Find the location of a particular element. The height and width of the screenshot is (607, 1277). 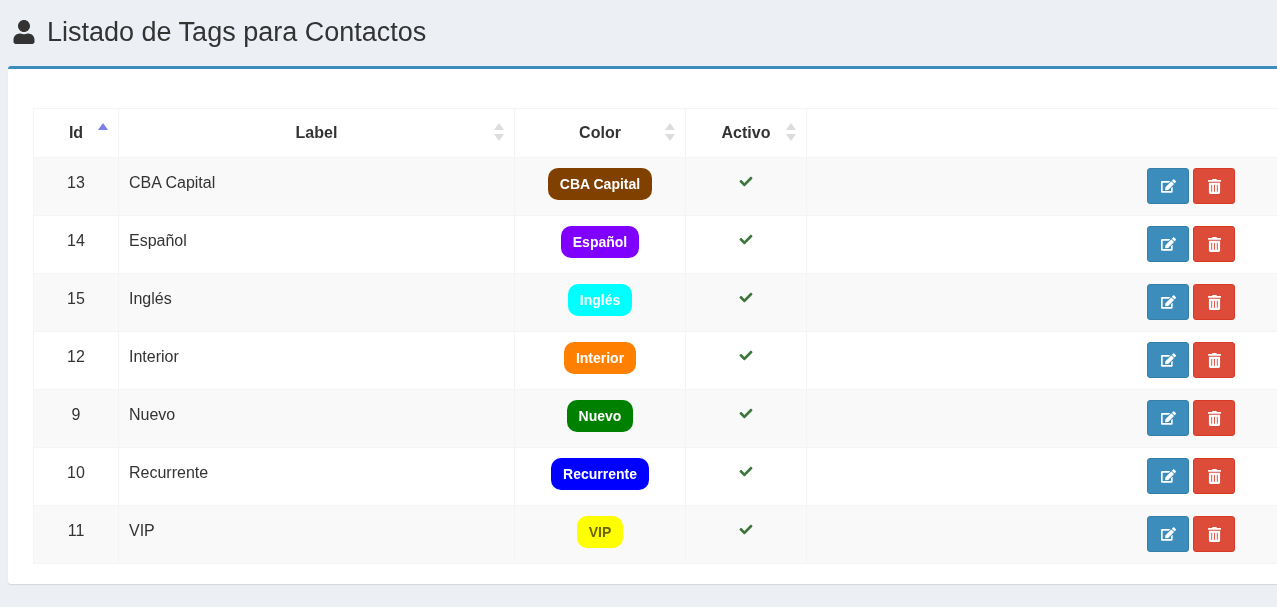

column-header: Label is located at coordinates (316, 132).